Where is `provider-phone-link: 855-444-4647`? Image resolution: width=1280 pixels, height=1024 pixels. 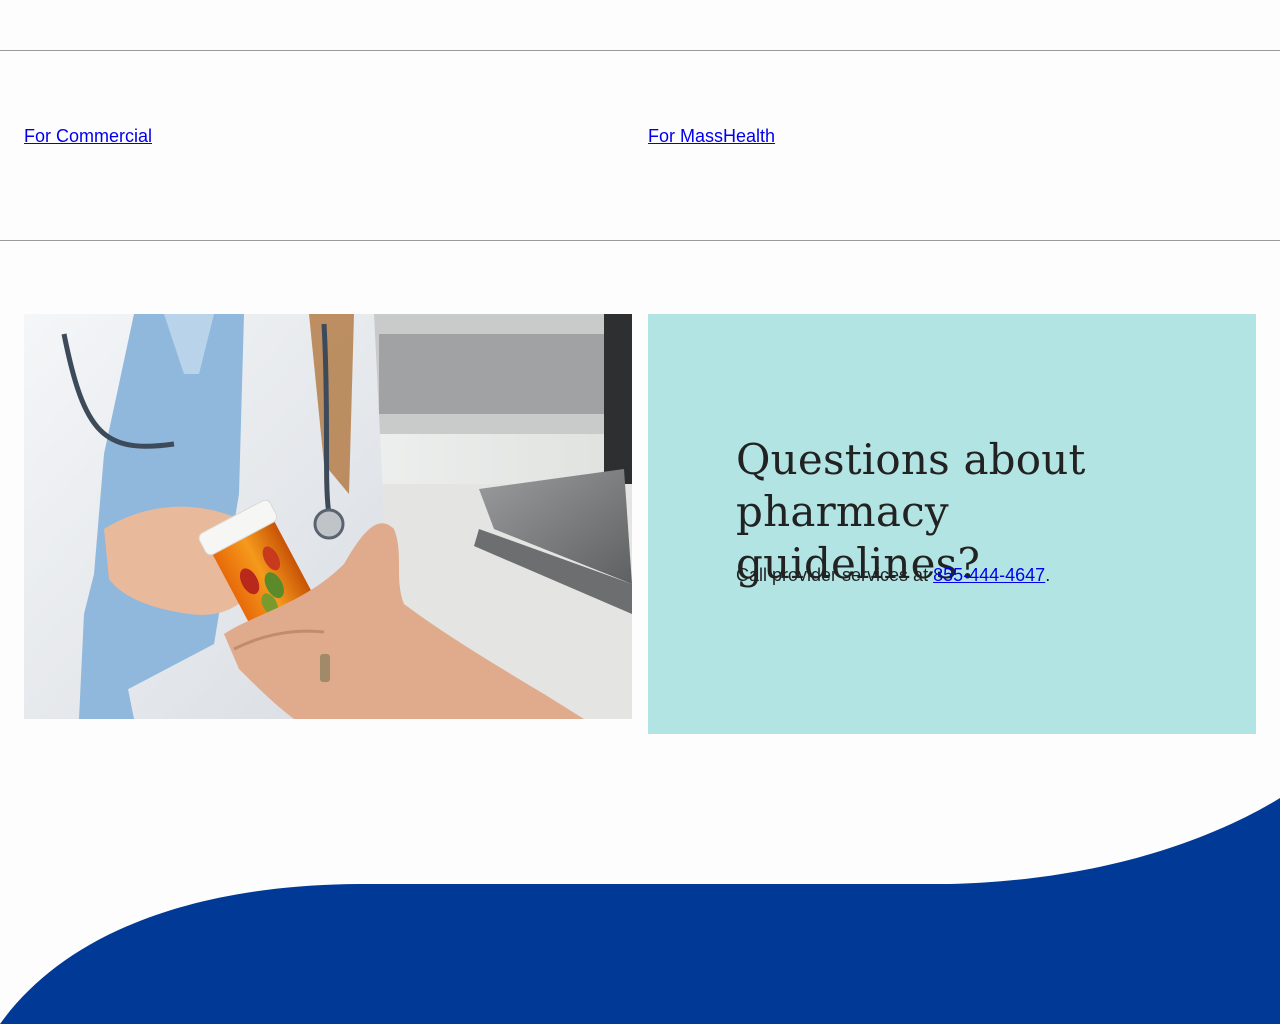
provider-phone-link: 855-444-4647 is located at coordinates (989, 575).